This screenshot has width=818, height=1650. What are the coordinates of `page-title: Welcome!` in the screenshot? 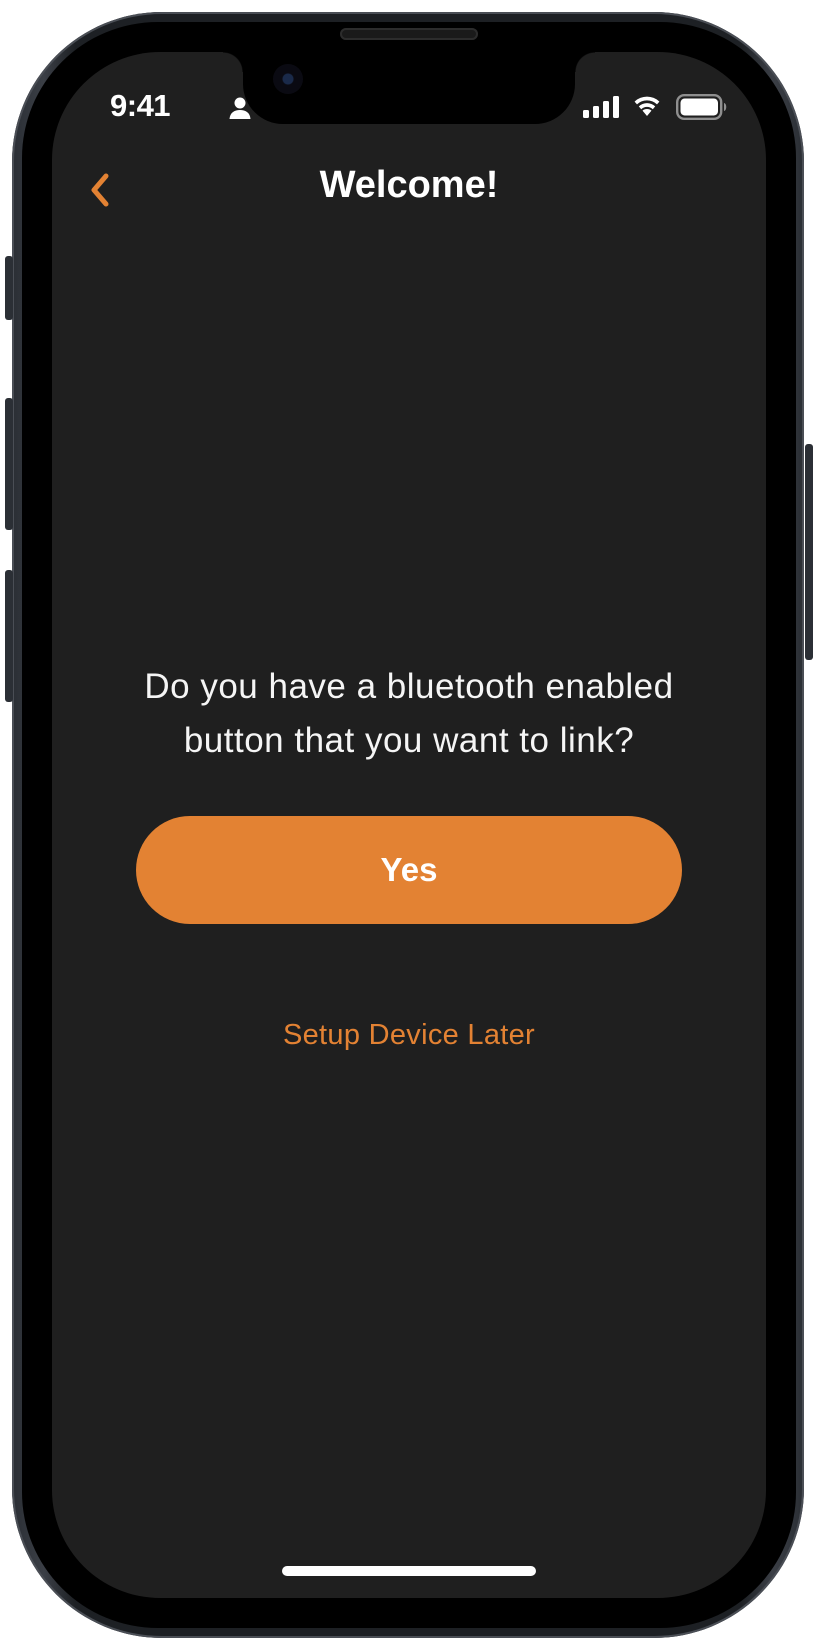 It's located at (409, 185).